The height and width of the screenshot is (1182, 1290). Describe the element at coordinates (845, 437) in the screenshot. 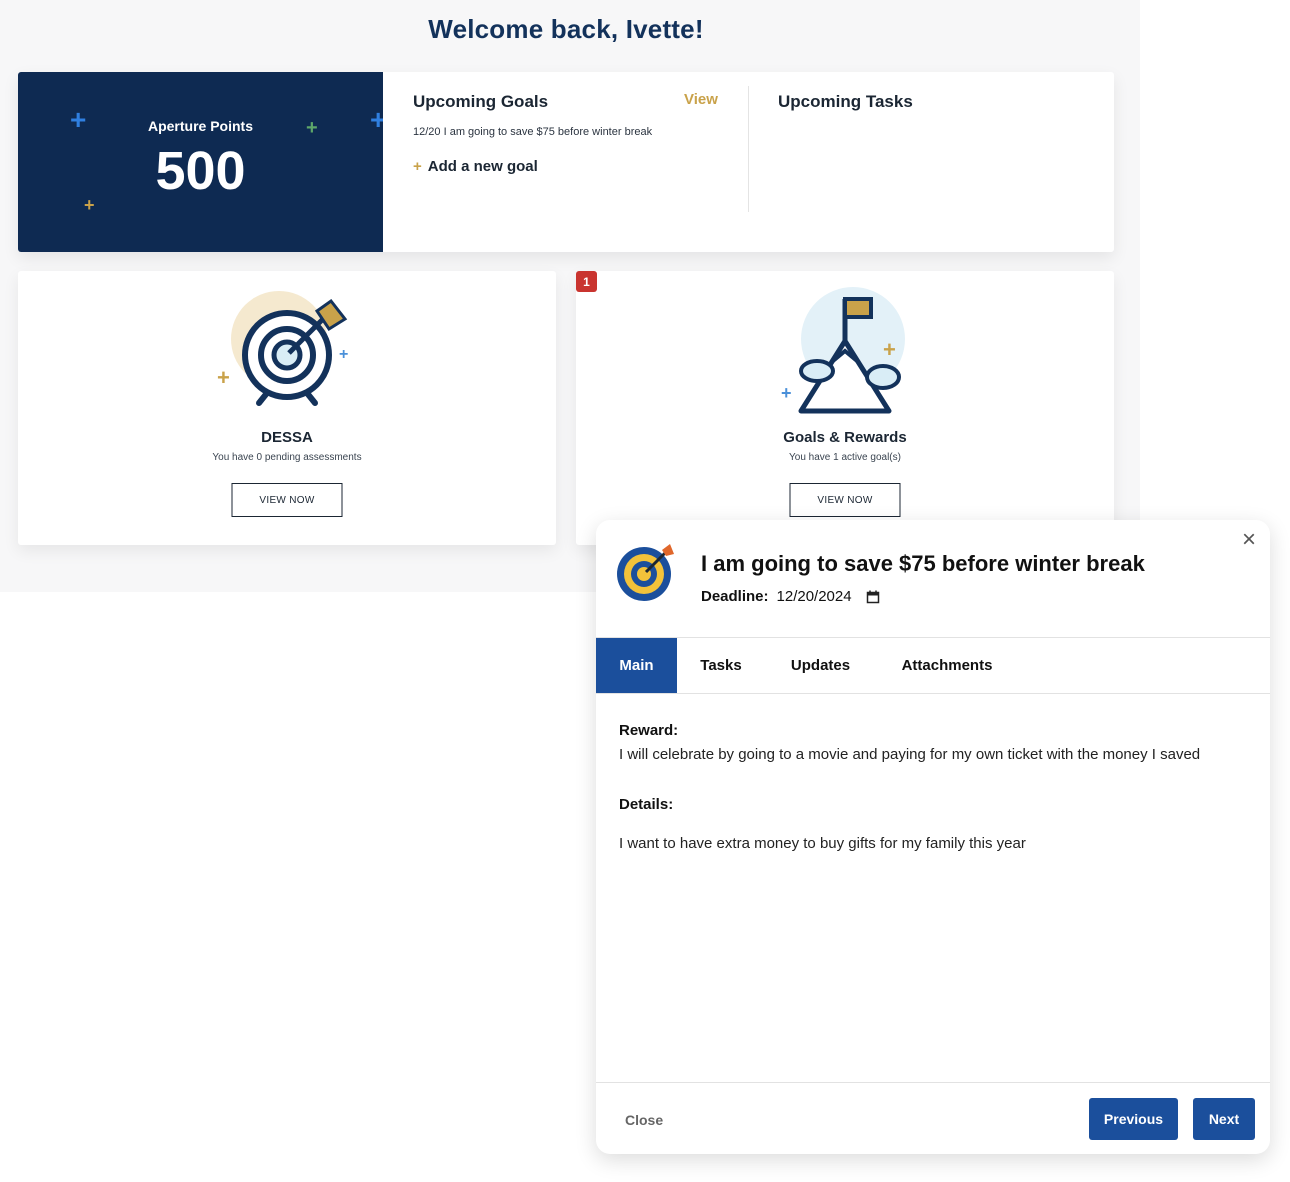

I see `goals-rewards-title: Goals & Rewards` at that location.